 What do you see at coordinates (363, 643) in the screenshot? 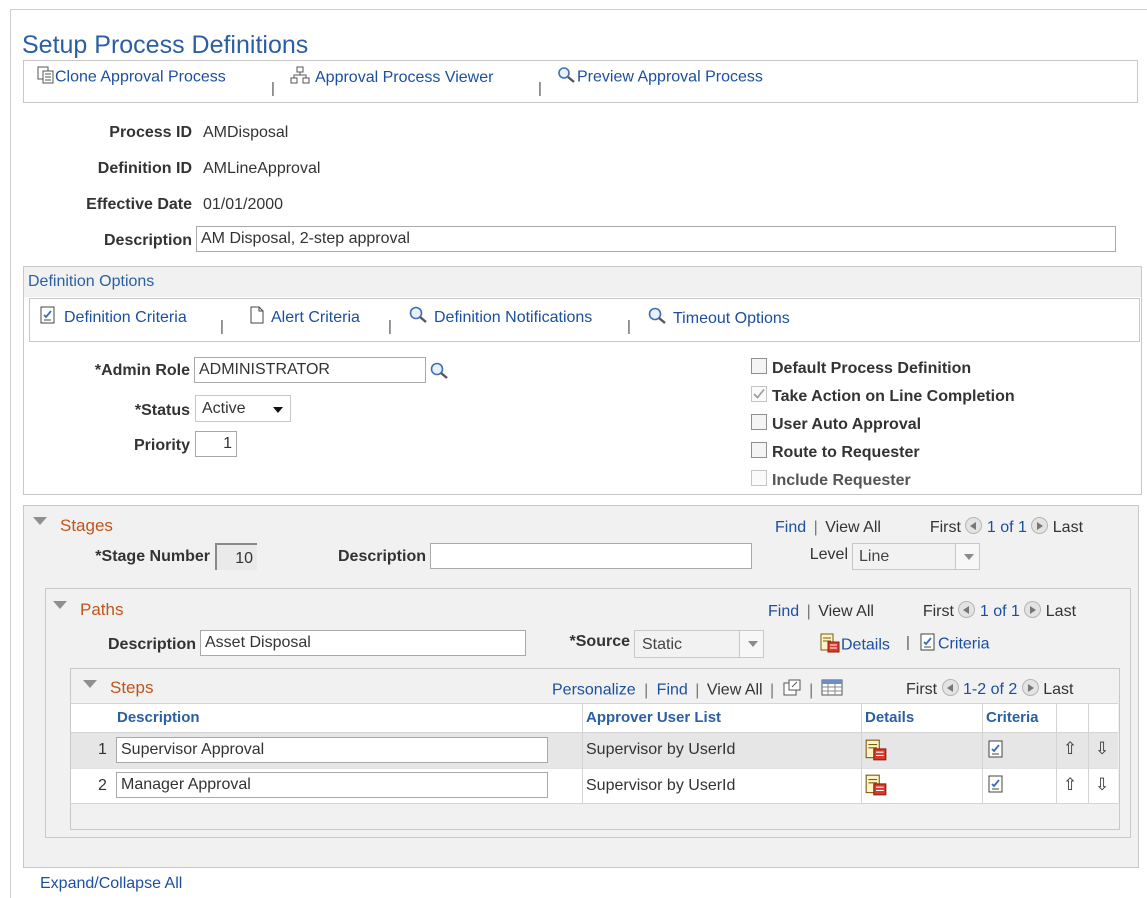
I see `path-description-input: Asset Disposal` at bounding box center [363, 643].